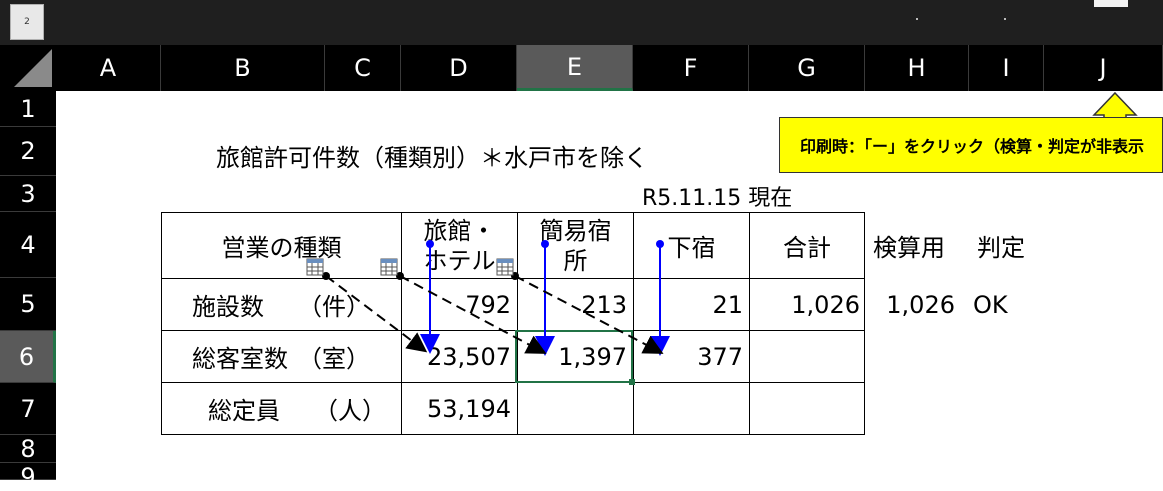 Image resolution: width=1163 pixels, height=491 pixels. Describe the element at coordinates (28, 151) in the screenshot. I see `row-header-2: 2` at that location.